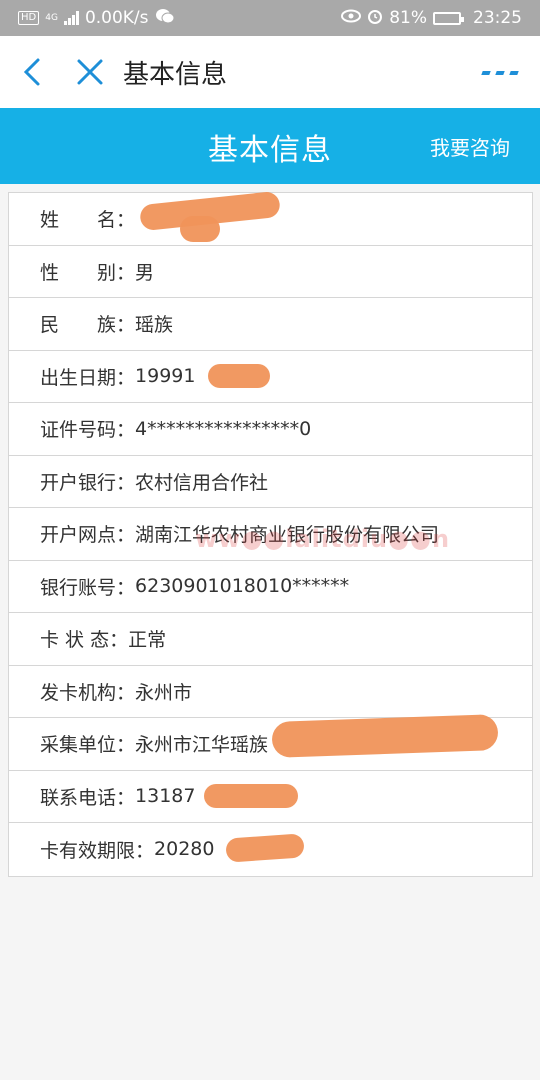  What do you see at coordinates (88, 482) in the screenshot?
I see `info-label: 开户银行：` at bounding box center [88, 482].